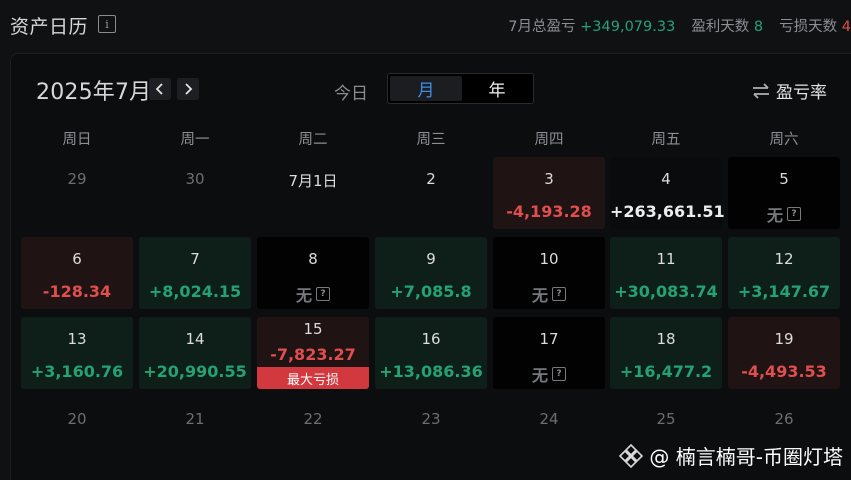  What do you see at coordinates (195, 259) in the screenshot?
I see `day-number: 7` at bounding box center [195, 259].